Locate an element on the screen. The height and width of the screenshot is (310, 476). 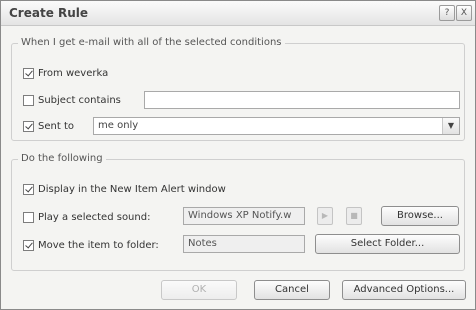
actions-legend: Do the following is located at coordinates (62, 158).